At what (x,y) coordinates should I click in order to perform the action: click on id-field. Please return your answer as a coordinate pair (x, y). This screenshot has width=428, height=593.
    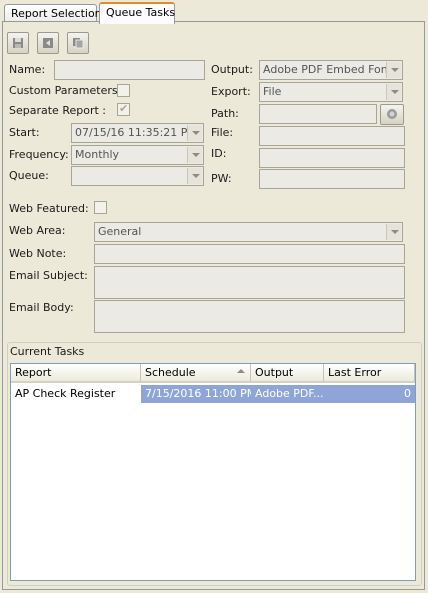
    Looking at the image, I should click on (332, 158).